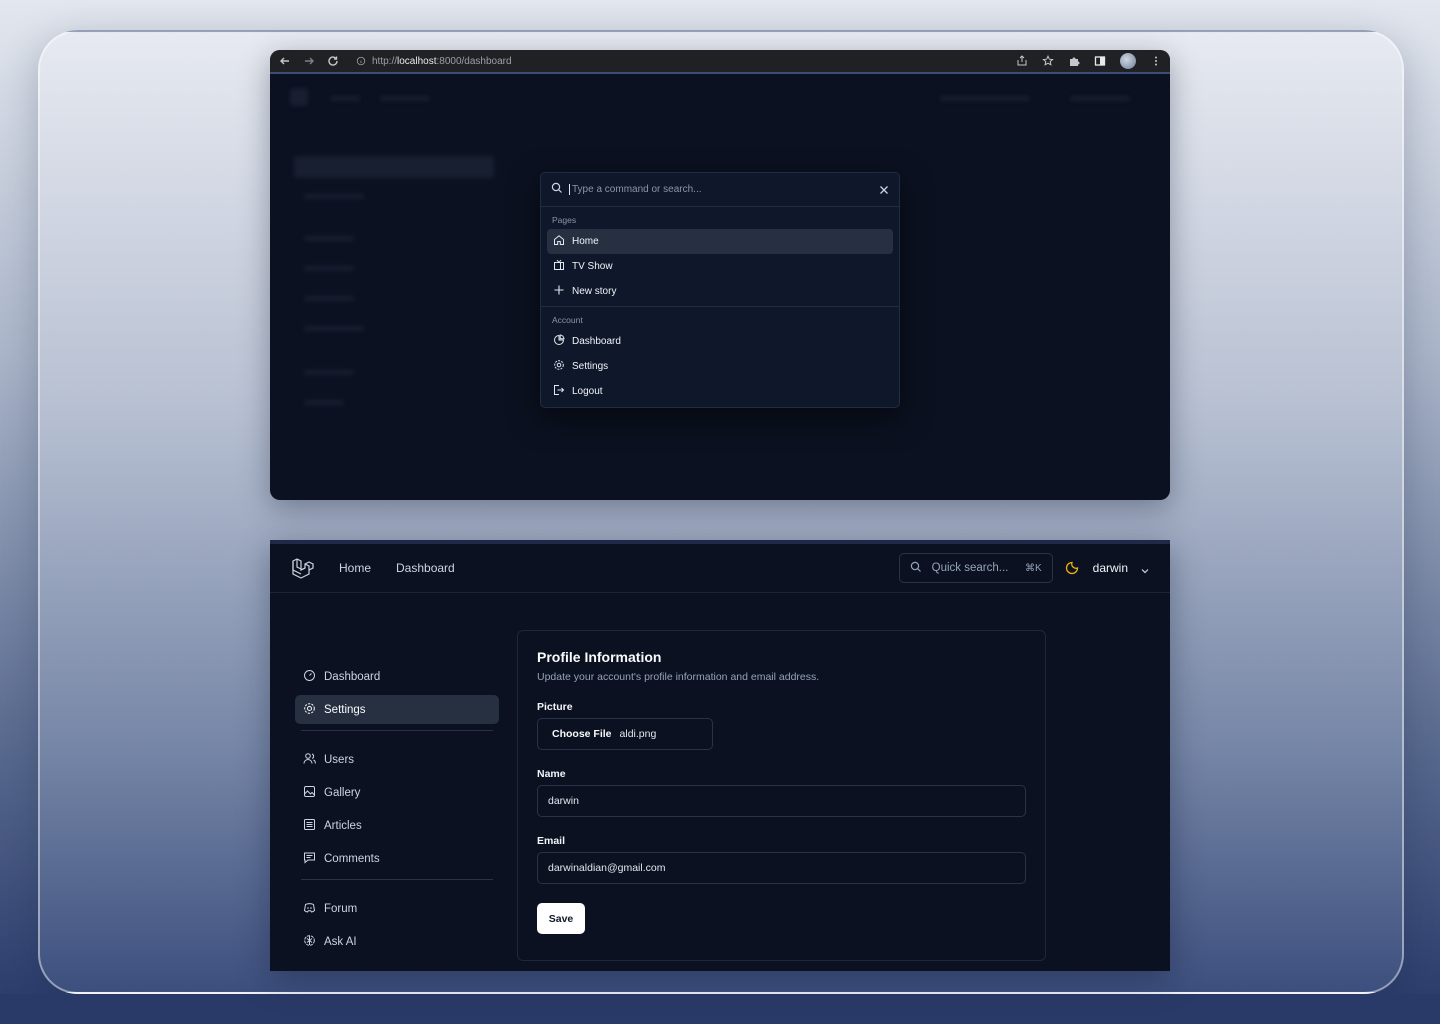 The image size is (1440, 1024). What do you see at coordinates (352, 676) in the screenshot?
I see `sidebar-item-label: Dashboard` at bounding box center [352, 676].